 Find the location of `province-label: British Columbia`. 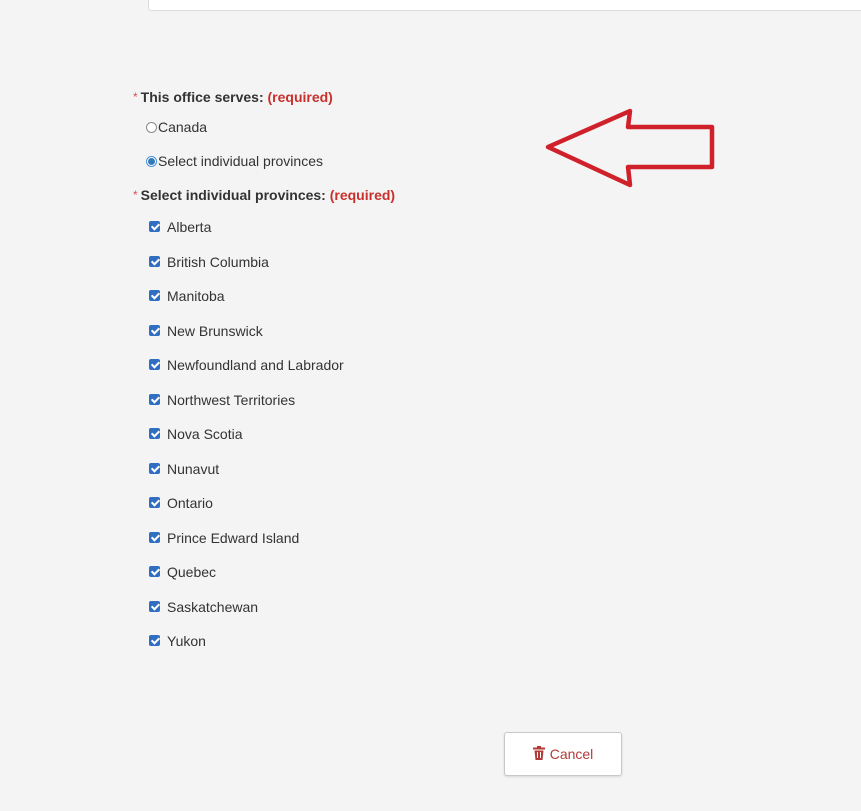

province-label: British Columbia is located at coordinates (218, 261).